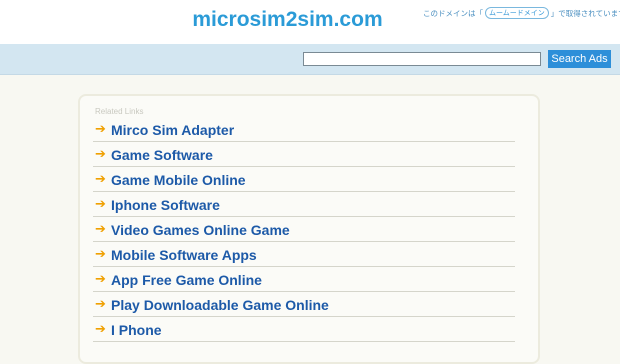 This screenshot has width=620, height=364. Describe the element at coordinates (585, 13) in the screenshot. I see `notice-text-after: 」で取得されています` at that location.